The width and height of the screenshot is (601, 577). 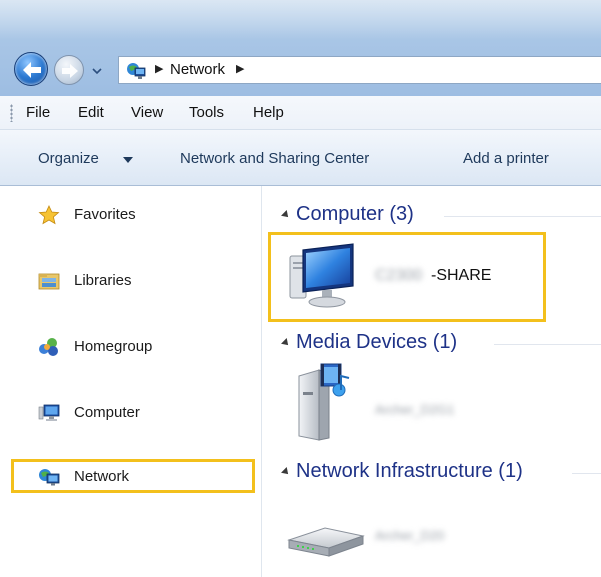 What do you see at coordinates (49, 215) in the screenshot?
I see `star-icon` at bounding box center [49, 215].